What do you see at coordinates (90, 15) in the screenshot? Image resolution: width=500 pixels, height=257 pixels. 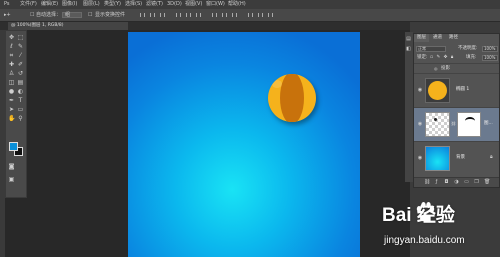 I see `show-transform-checkbox: ☐` at bounding box center [90, 15].